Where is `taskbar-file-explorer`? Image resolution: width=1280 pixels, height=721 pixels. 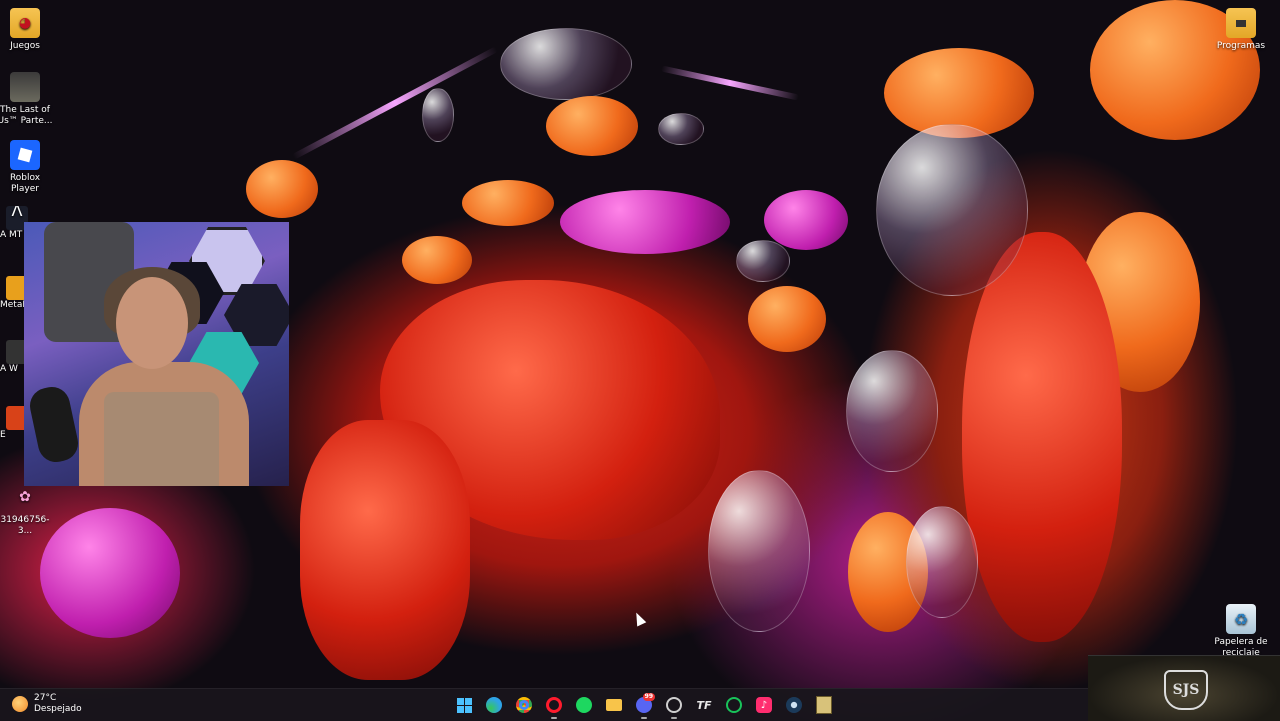 taskbar-file-explorer is located at coordinates (614, 705).